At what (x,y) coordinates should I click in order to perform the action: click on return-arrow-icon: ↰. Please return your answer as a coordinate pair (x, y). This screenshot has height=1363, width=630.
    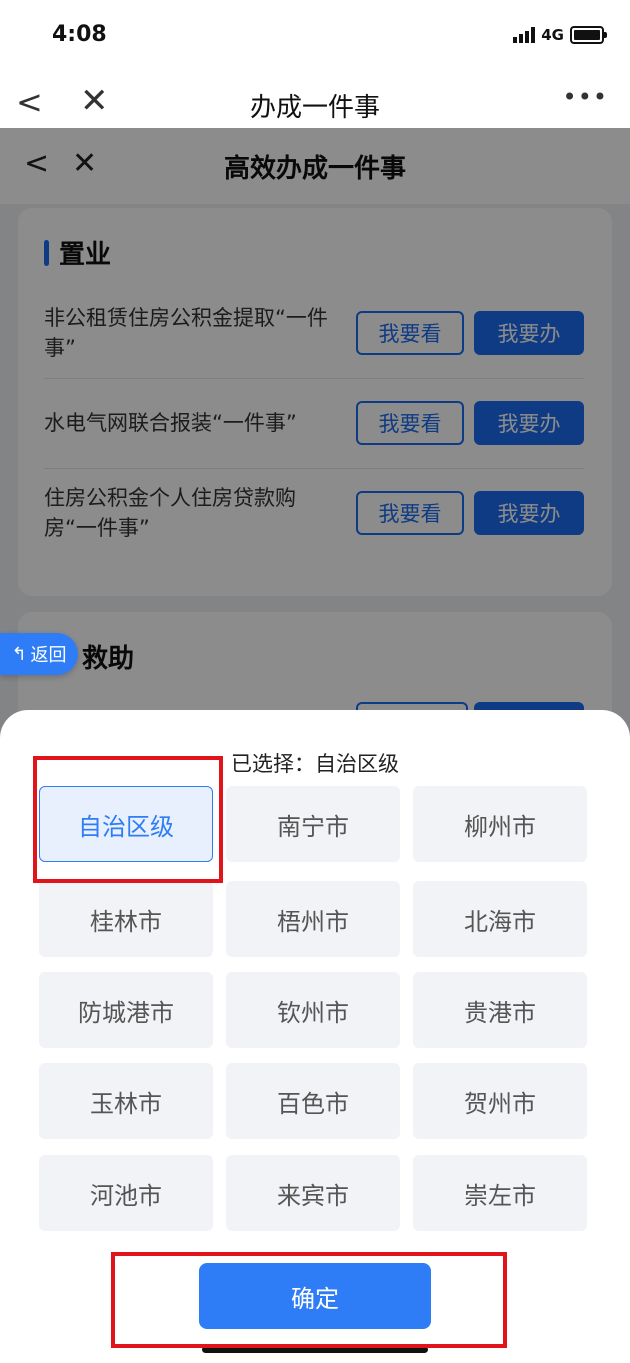
    Looking at the image, I should click on (19, 654).